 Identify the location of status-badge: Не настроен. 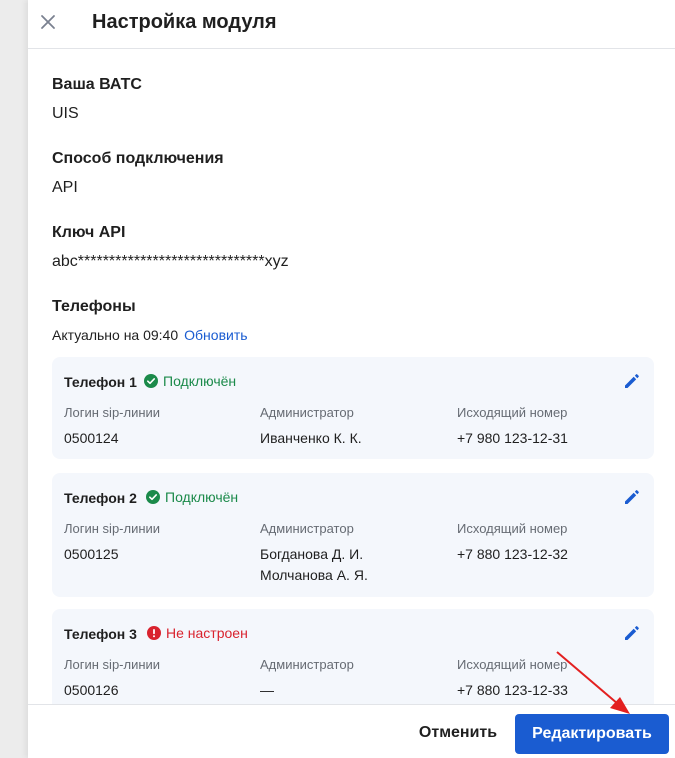
(197, 633).